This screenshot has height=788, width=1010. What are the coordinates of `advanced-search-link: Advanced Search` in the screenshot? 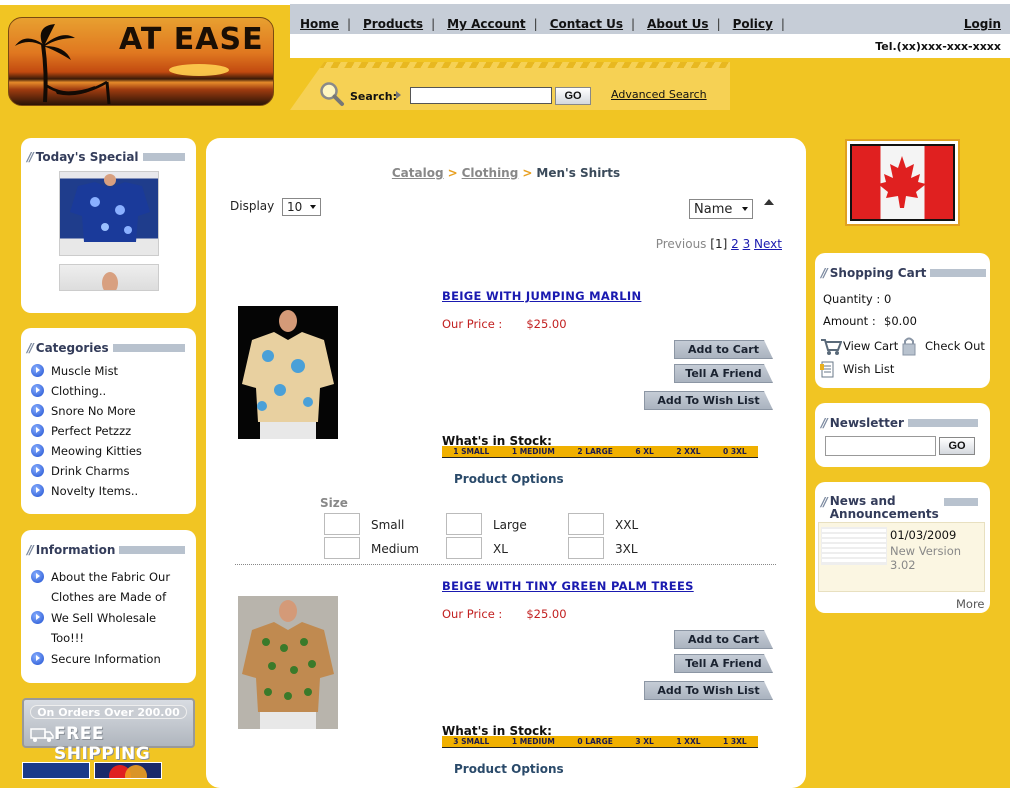 It's located at (659, 94).